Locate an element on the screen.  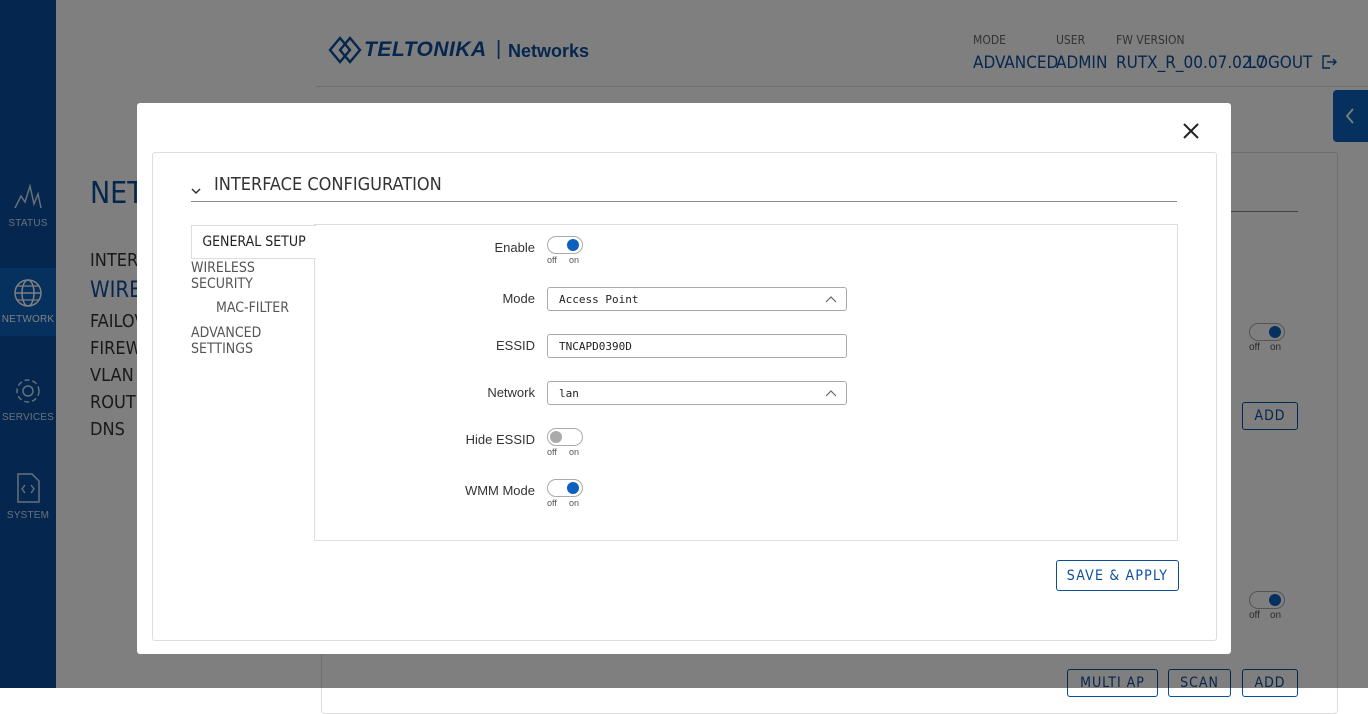
section-toggle is located at coordinates (196, 192).